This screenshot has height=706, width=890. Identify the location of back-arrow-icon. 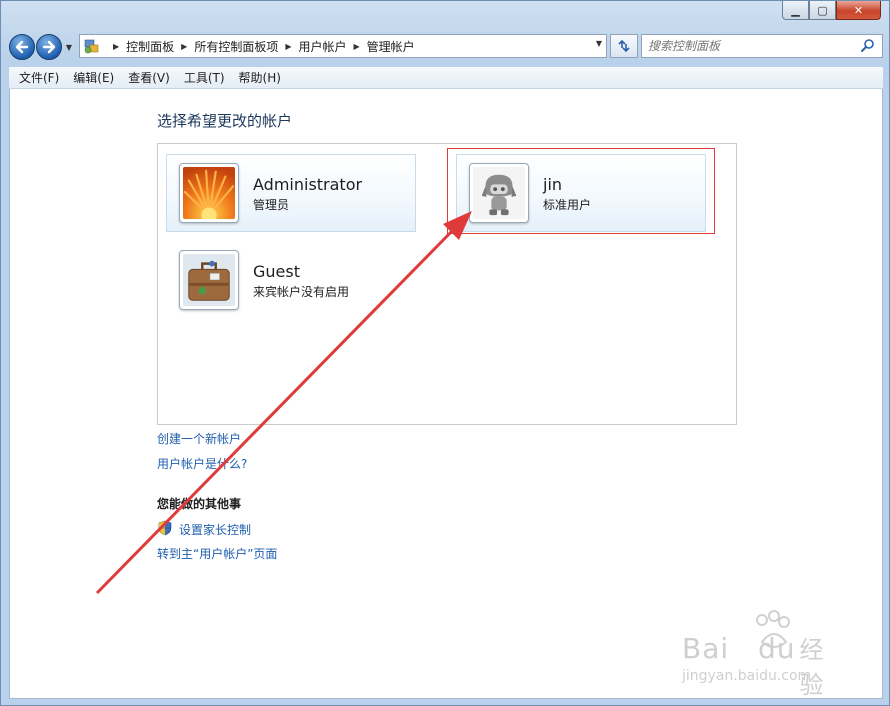
(22, 47).